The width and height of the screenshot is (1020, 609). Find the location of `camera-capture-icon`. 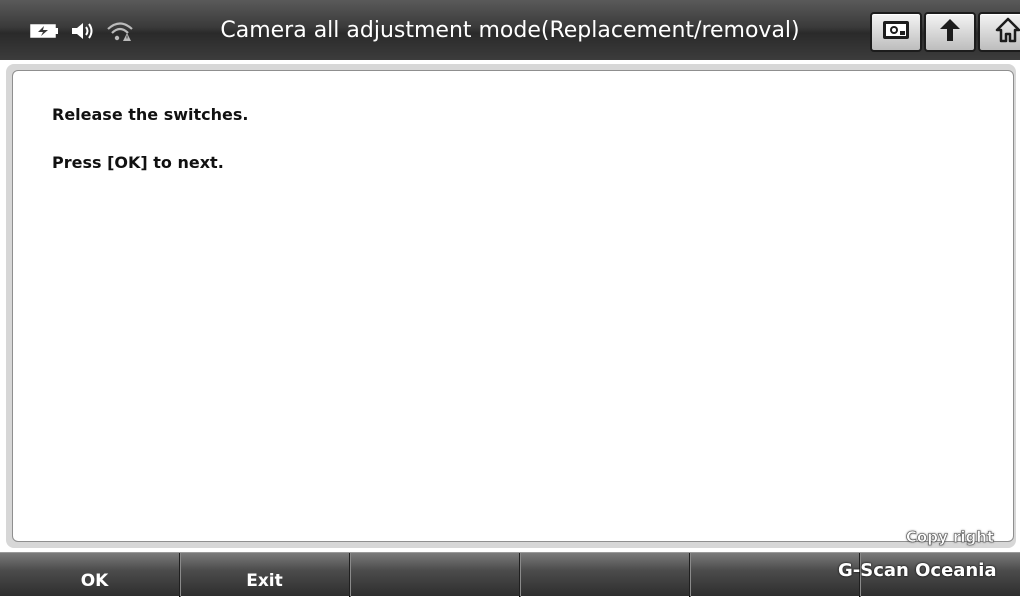

camera-capture-icon is located at coordinates (896, 32).